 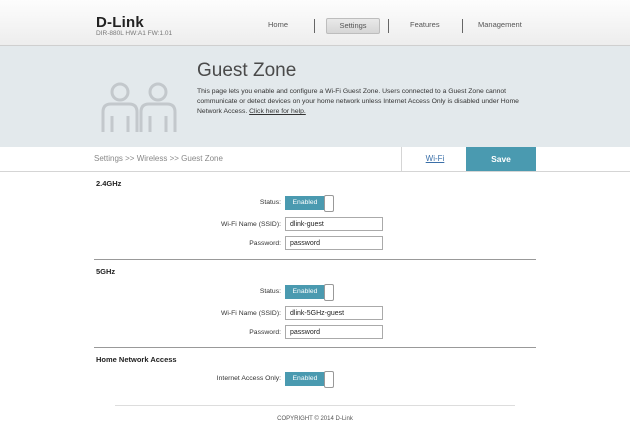 I want to click on status-toggle-24ghz: Enabled, so click(x=309, y=203).